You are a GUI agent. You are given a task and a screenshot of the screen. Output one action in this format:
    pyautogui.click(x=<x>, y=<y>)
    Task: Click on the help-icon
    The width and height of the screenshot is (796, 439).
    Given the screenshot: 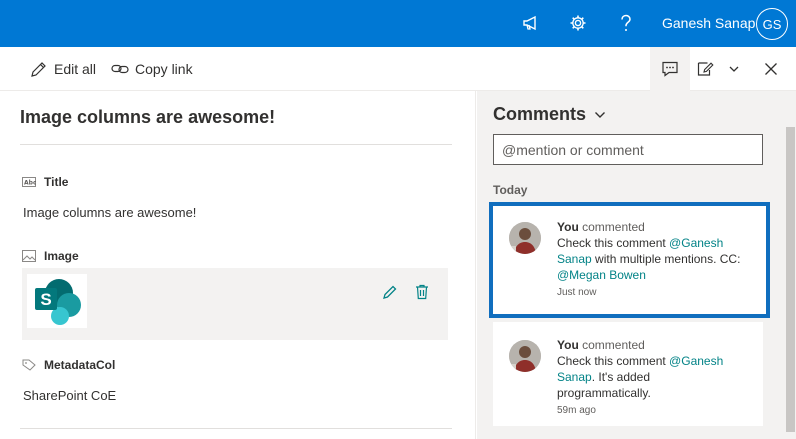 What is the action you would take?
    pyautogui.click(x=626, y=23)
    